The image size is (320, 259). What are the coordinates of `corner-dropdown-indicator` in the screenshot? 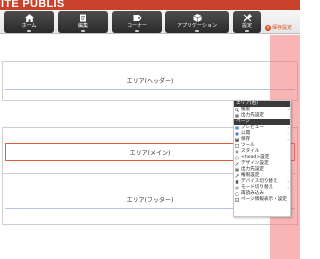 It's located at (137, 31).